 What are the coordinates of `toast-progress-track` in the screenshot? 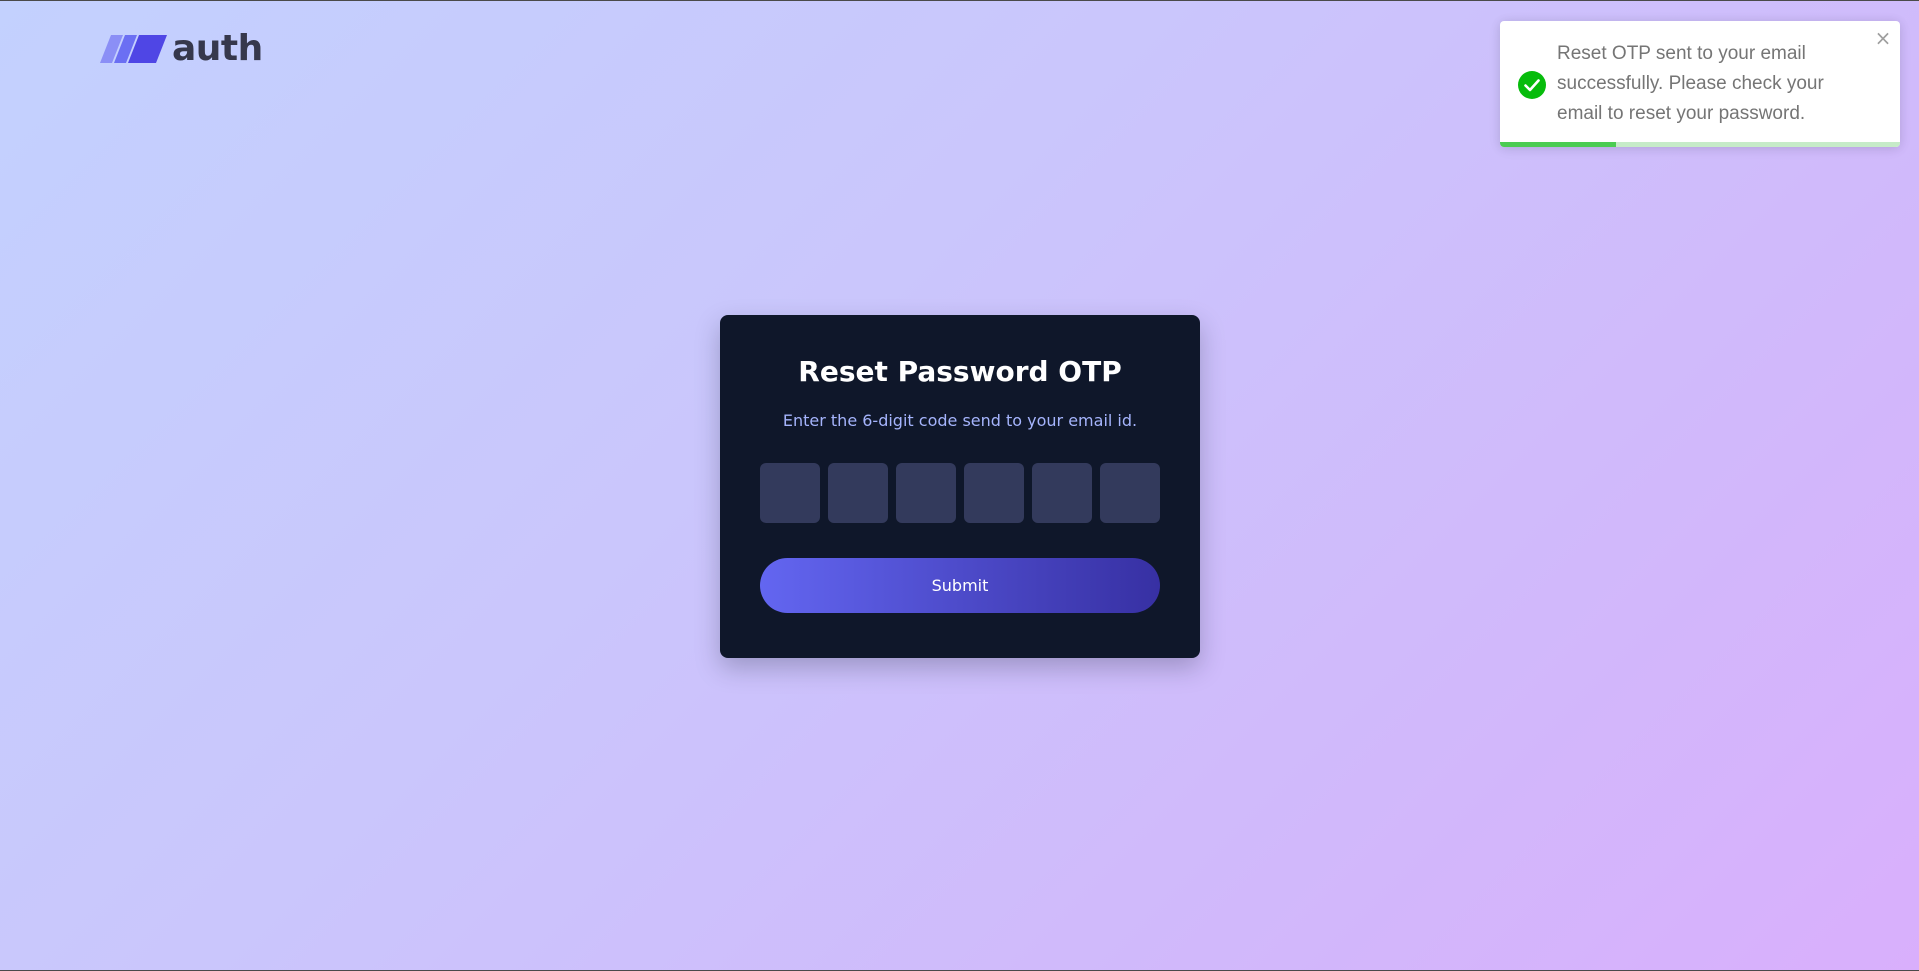 It's located at (1700, 144).